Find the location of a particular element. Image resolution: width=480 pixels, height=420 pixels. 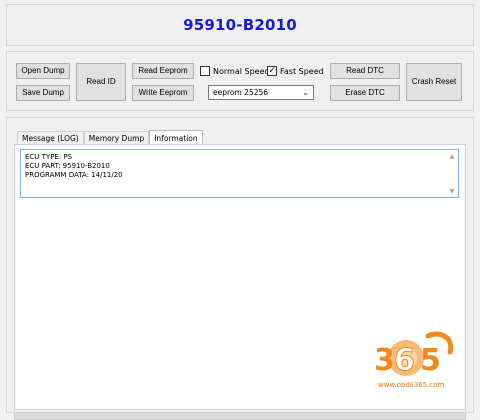

chevron-down-icon: ⌄ is located at coordinates (305, 92).